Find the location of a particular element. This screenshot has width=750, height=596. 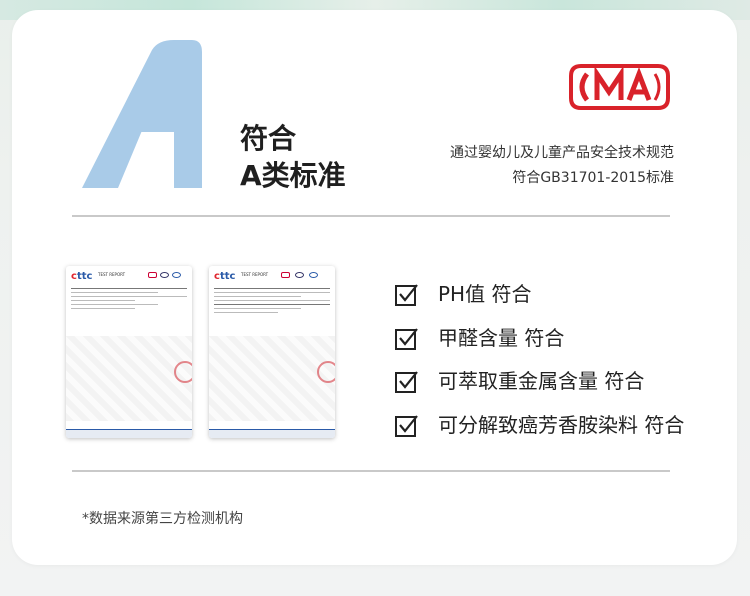

cma-logo-icon is located at coordinates (619, 87).